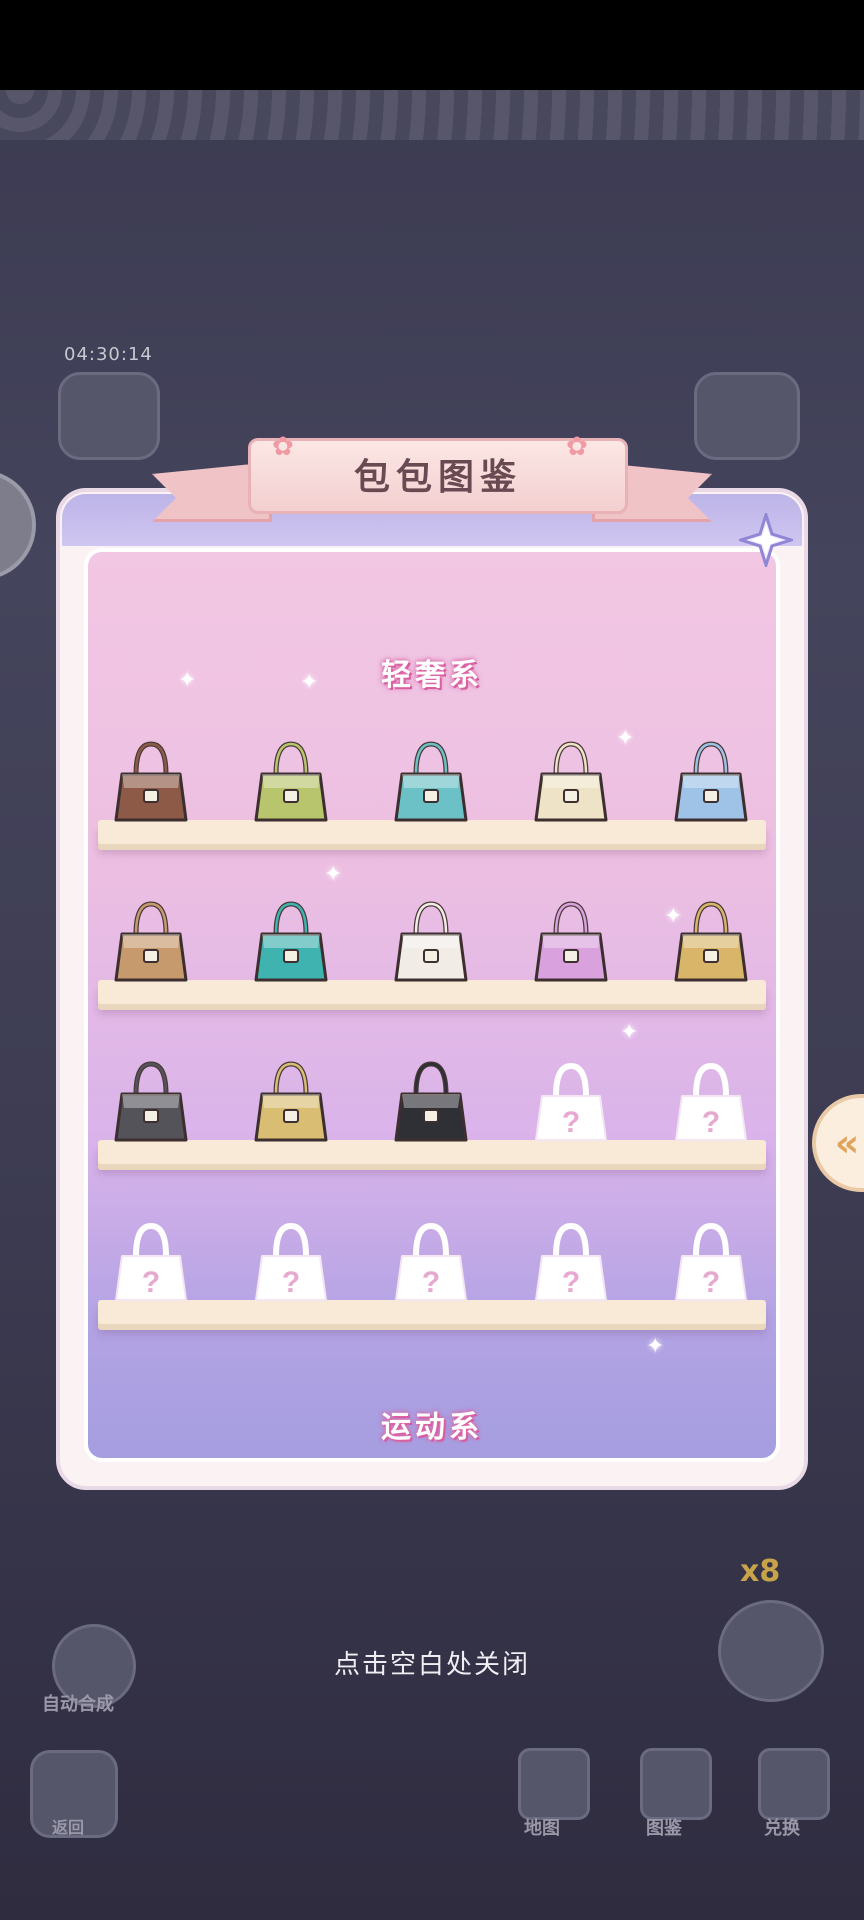 The image size is (864, 1920). I want to click on auto-merge-label: 自动合成, so click(78, 1704).